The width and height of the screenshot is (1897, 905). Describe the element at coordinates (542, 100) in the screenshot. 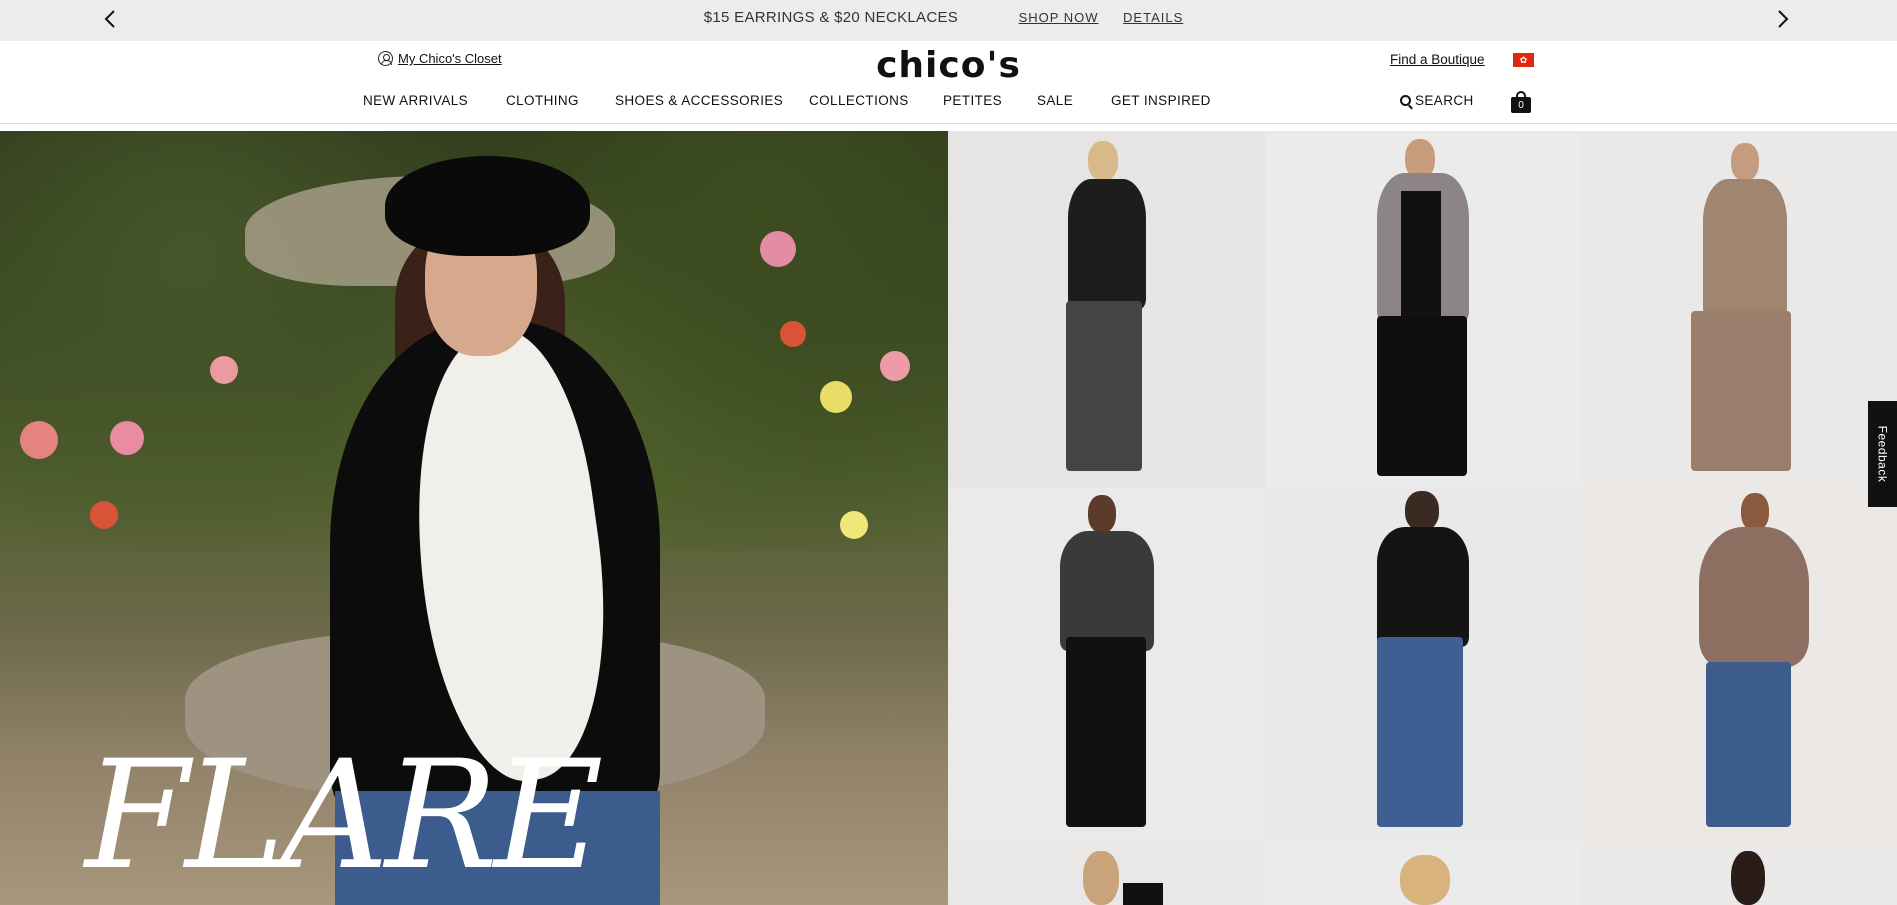

I see `nav-item-clothing: CLOTHING` at that location.